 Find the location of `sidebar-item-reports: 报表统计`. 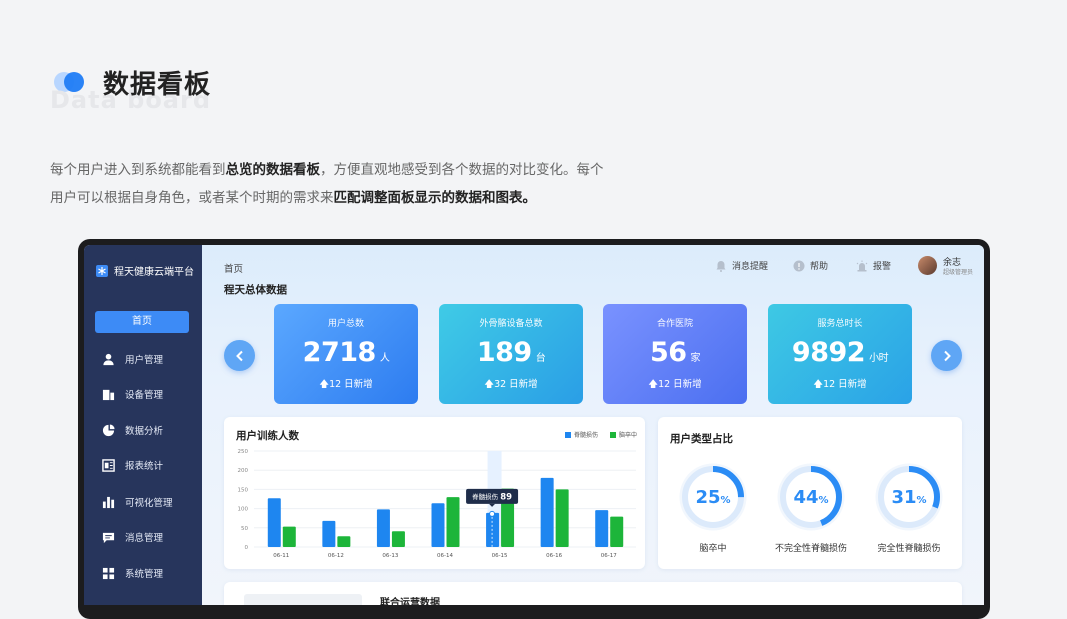

sidebar-item-reports: 报表统计 is located at coordinates (132, 465).